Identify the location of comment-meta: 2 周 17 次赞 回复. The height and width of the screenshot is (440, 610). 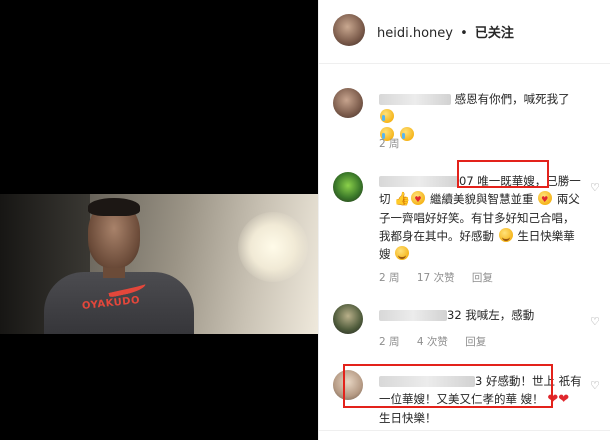
(443, 277).